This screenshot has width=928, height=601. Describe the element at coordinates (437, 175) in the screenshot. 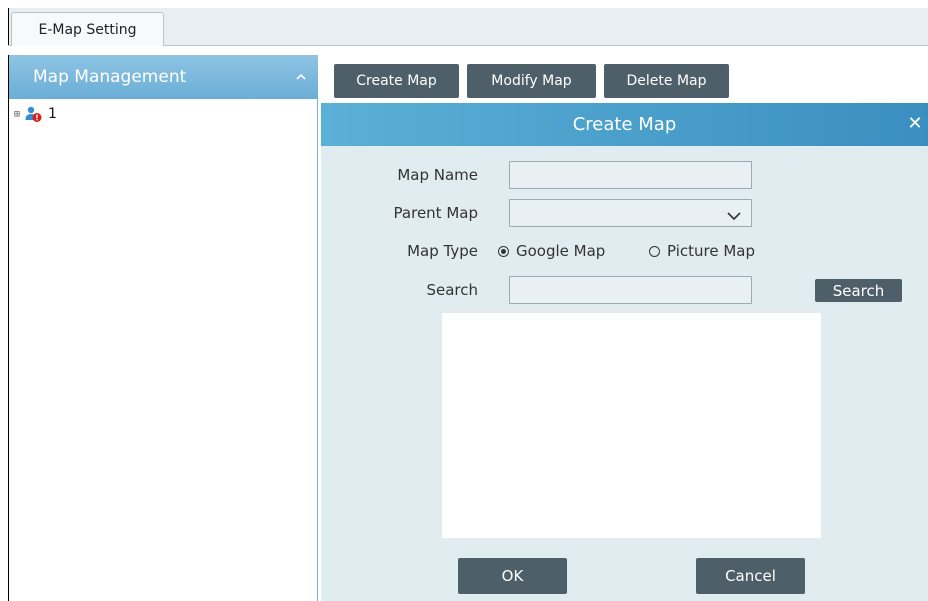

I see `map-name-label: Map Name` at that location.